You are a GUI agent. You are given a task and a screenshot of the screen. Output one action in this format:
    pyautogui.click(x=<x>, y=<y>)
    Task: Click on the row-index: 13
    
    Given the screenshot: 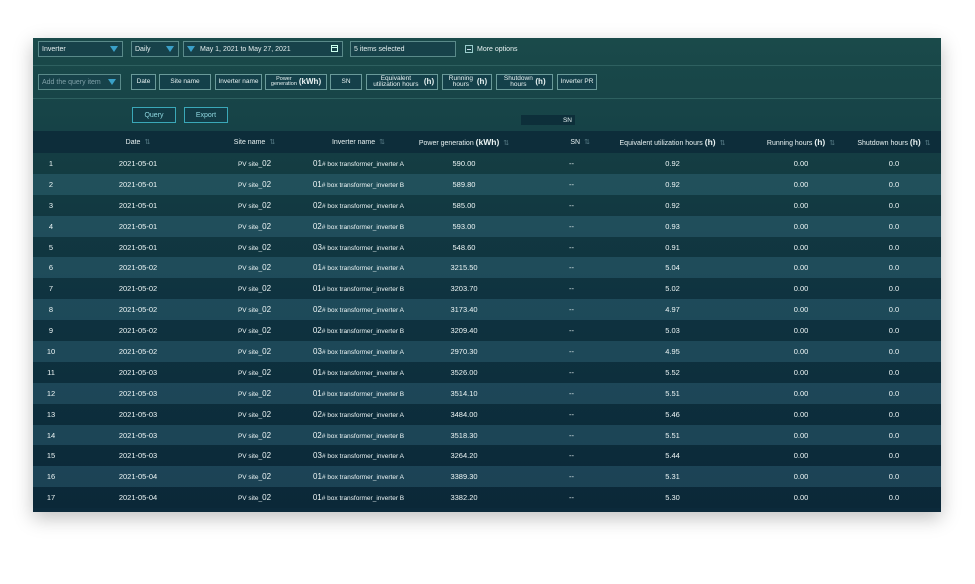 What is the action you would take?
    pyautogui.click(x=51, y=414)
    